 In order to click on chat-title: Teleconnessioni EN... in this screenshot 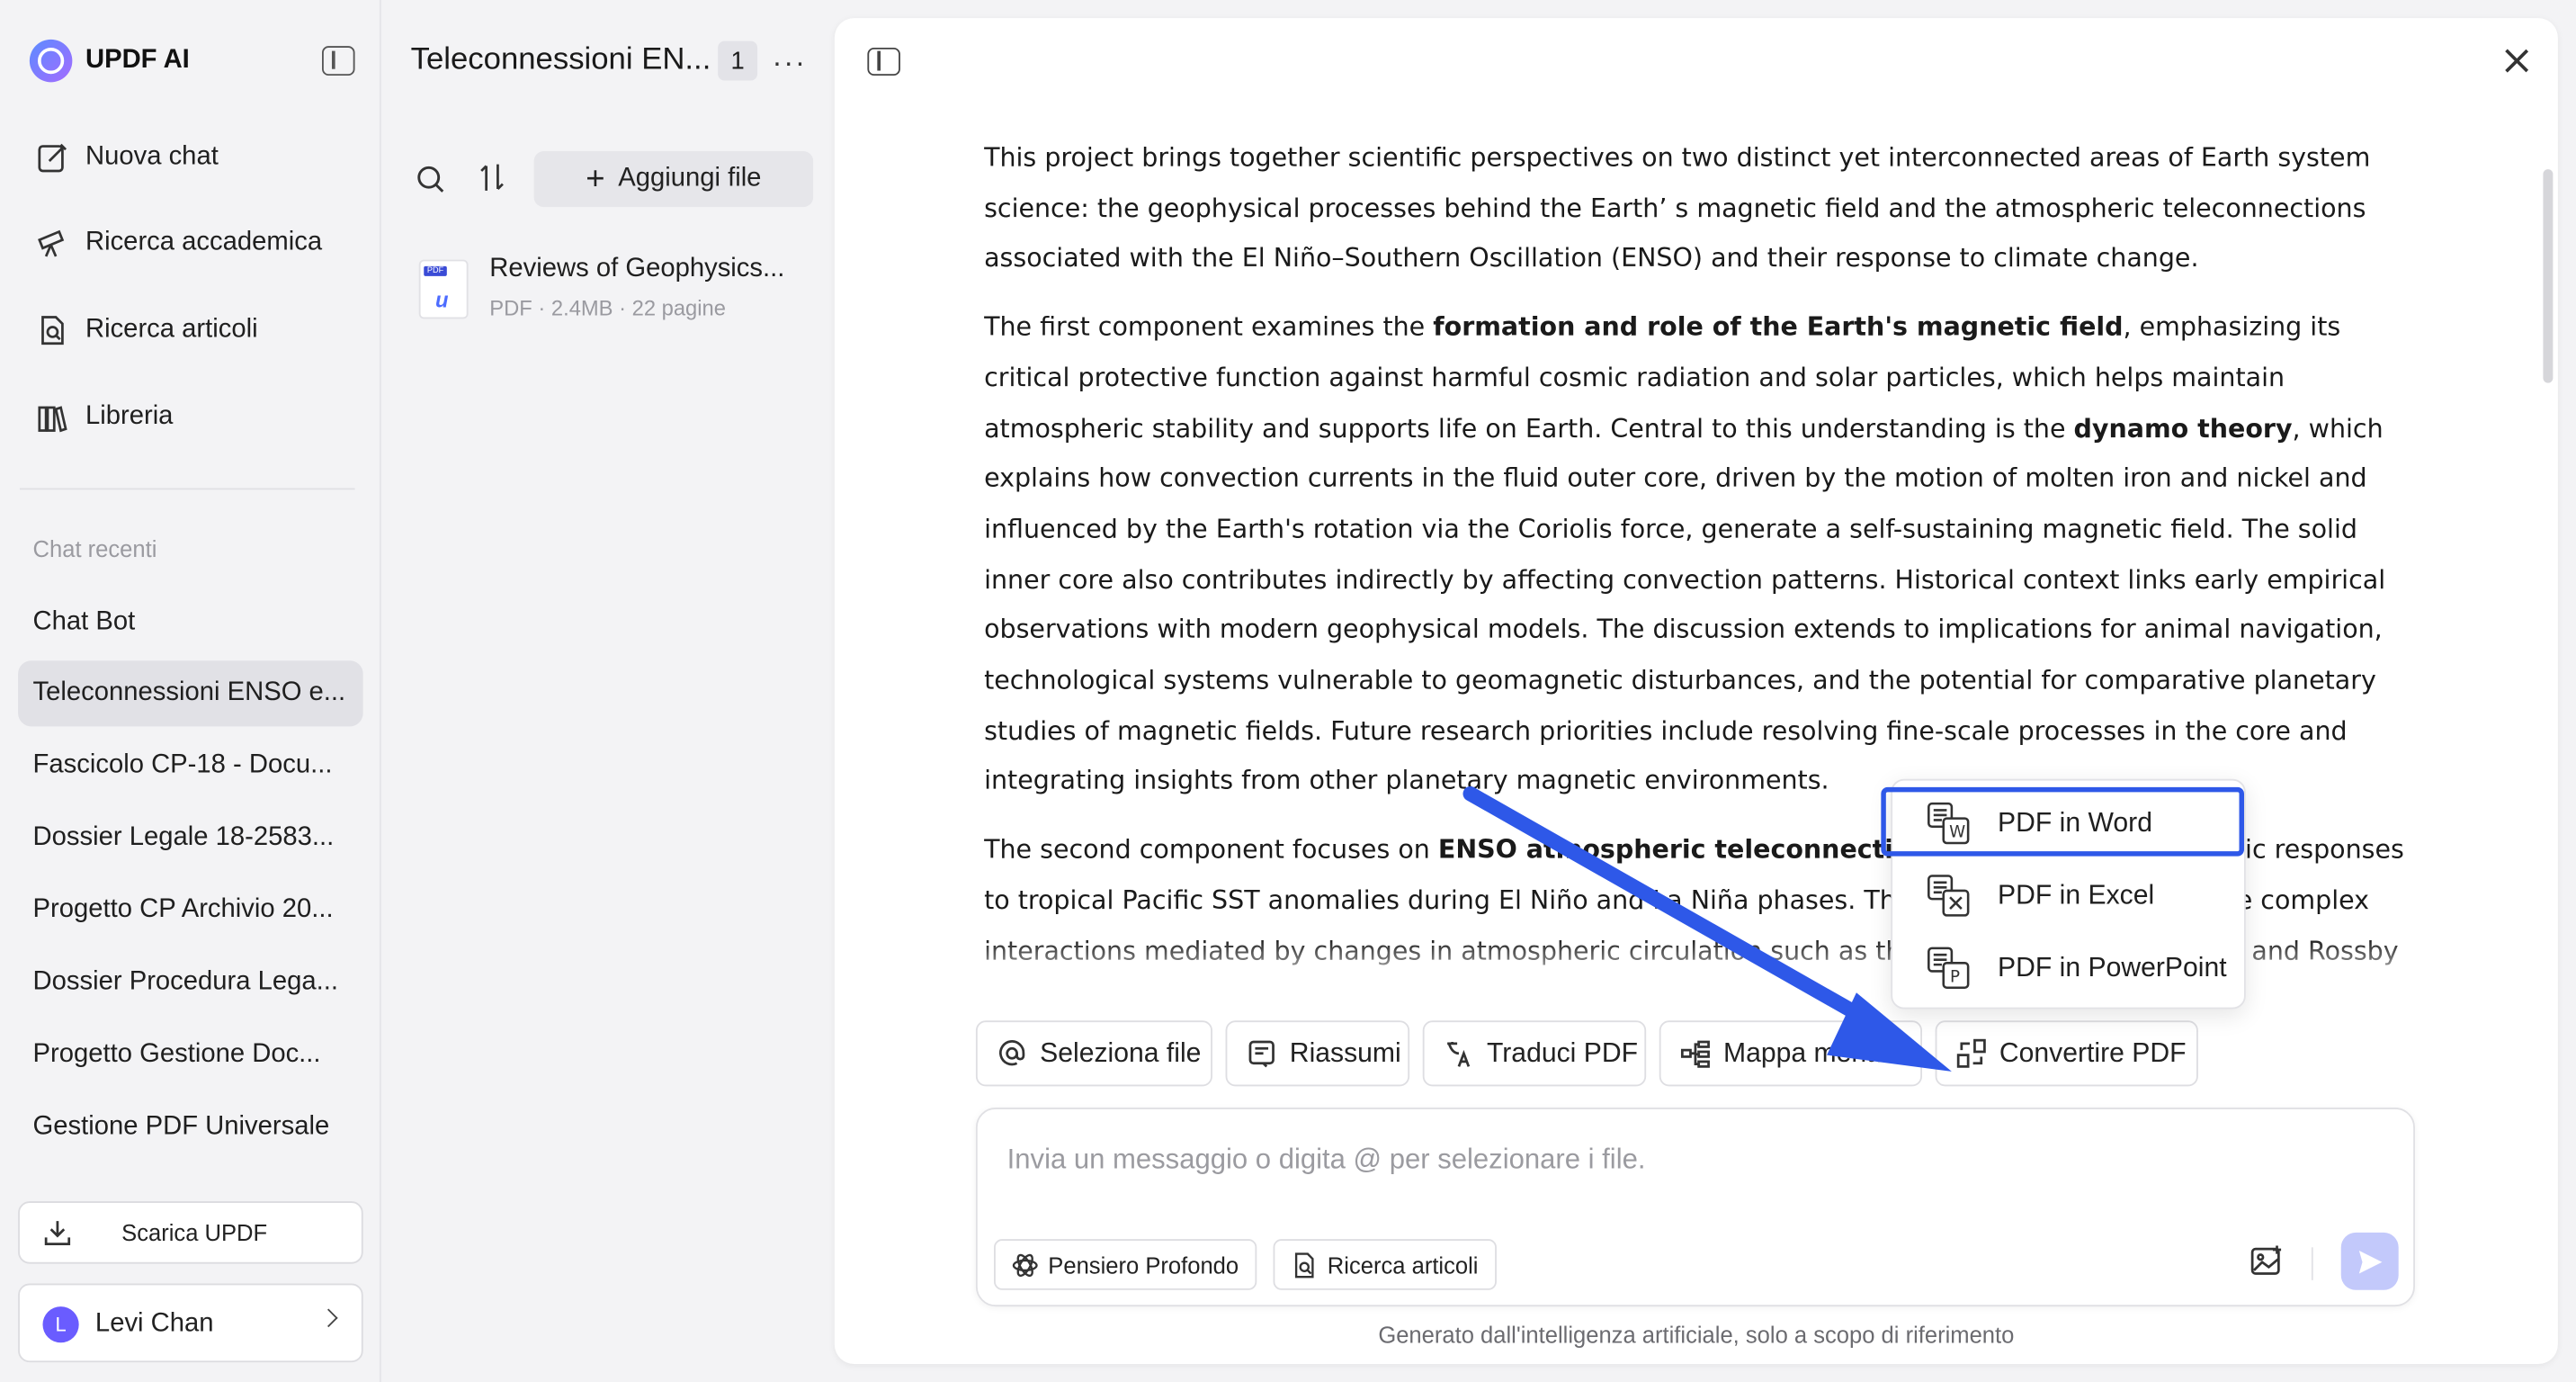, I will do `click(560, 60)`.